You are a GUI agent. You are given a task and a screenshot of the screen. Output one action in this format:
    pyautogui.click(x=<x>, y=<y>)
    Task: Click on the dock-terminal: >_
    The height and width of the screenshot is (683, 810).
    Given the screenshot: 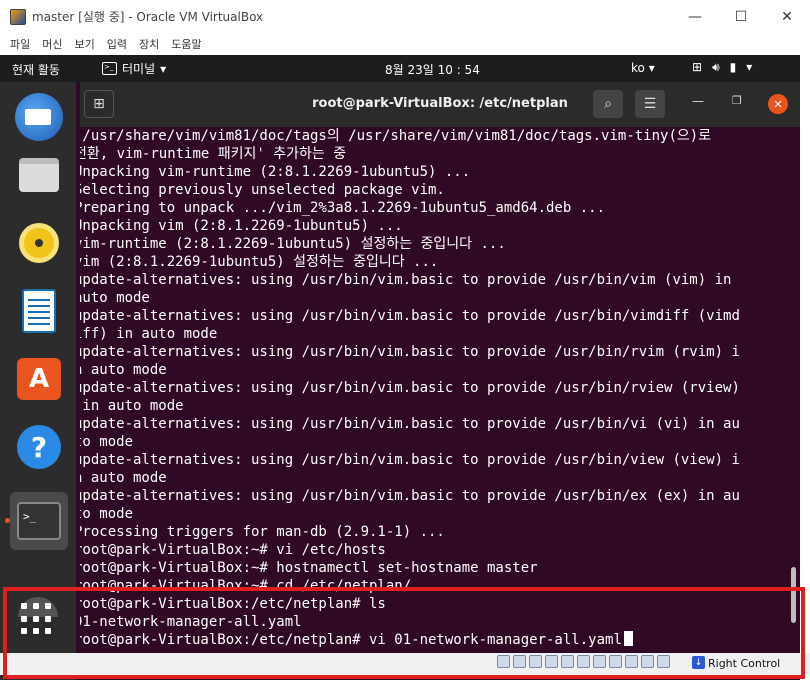 What is the action you would take?
    pyautogui.click(x=39, y=521)
    